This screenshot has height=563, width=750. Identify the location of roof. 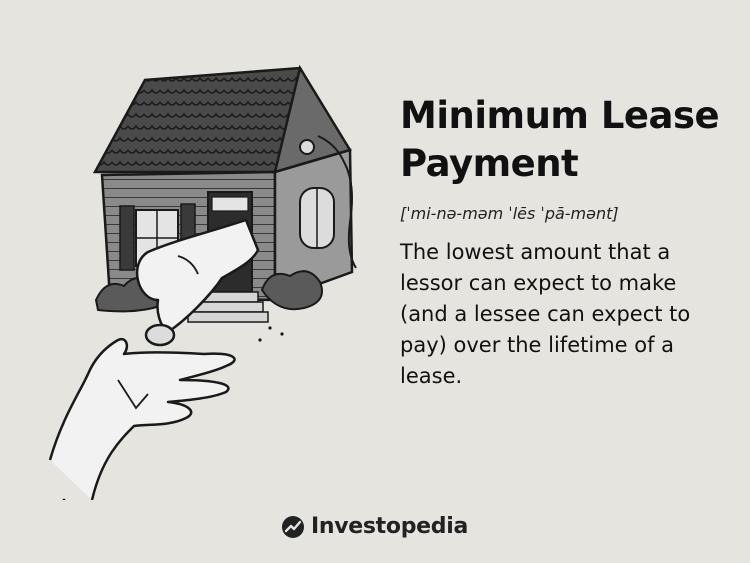
(222, 119).